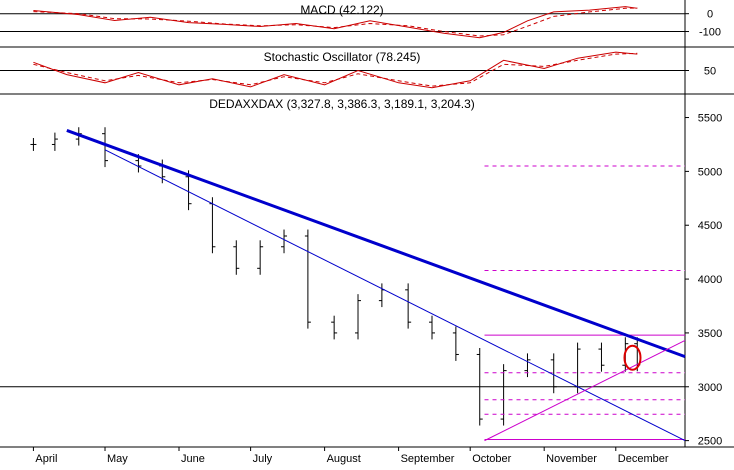 The image size is (734, 470). I want to click on x-tick-label: December, so click(643, 459).